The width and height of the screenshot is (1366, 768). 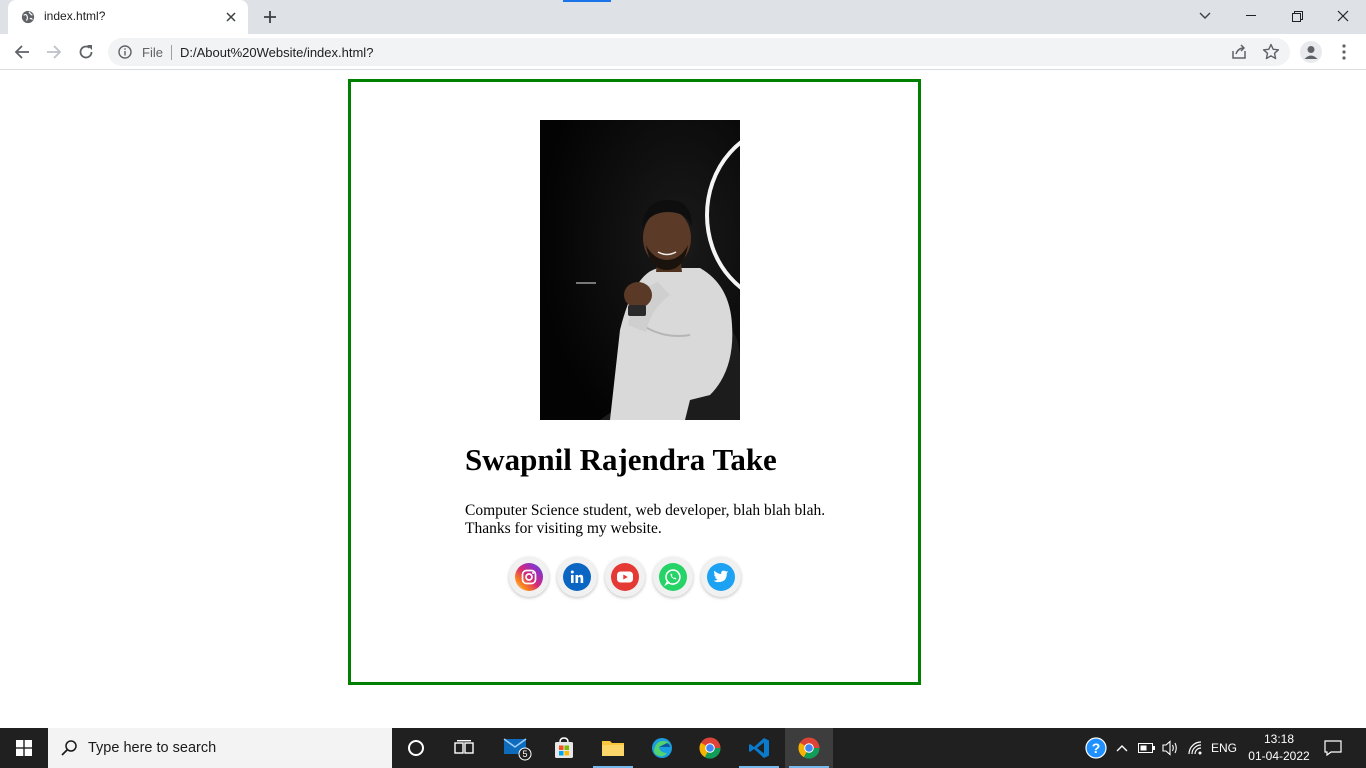 I want to click on help-tray-button: ?, so click(x=1096, y=748).